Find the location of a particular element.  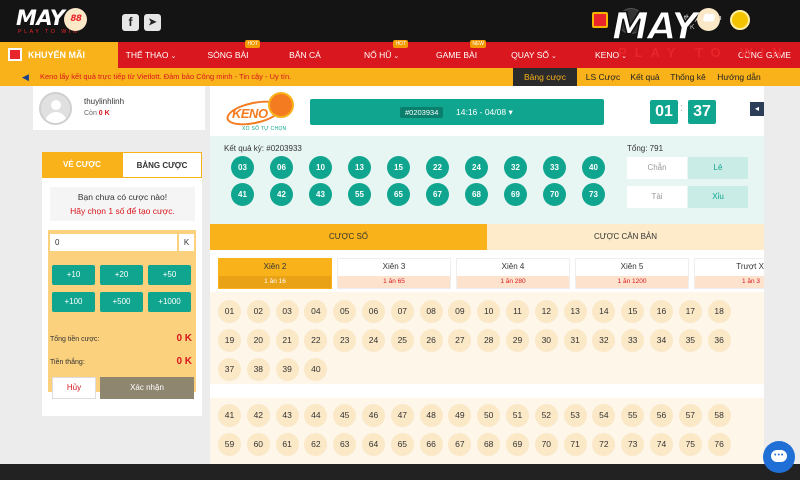

telegram-icon: ➤ is located at coordinates (152, 22).